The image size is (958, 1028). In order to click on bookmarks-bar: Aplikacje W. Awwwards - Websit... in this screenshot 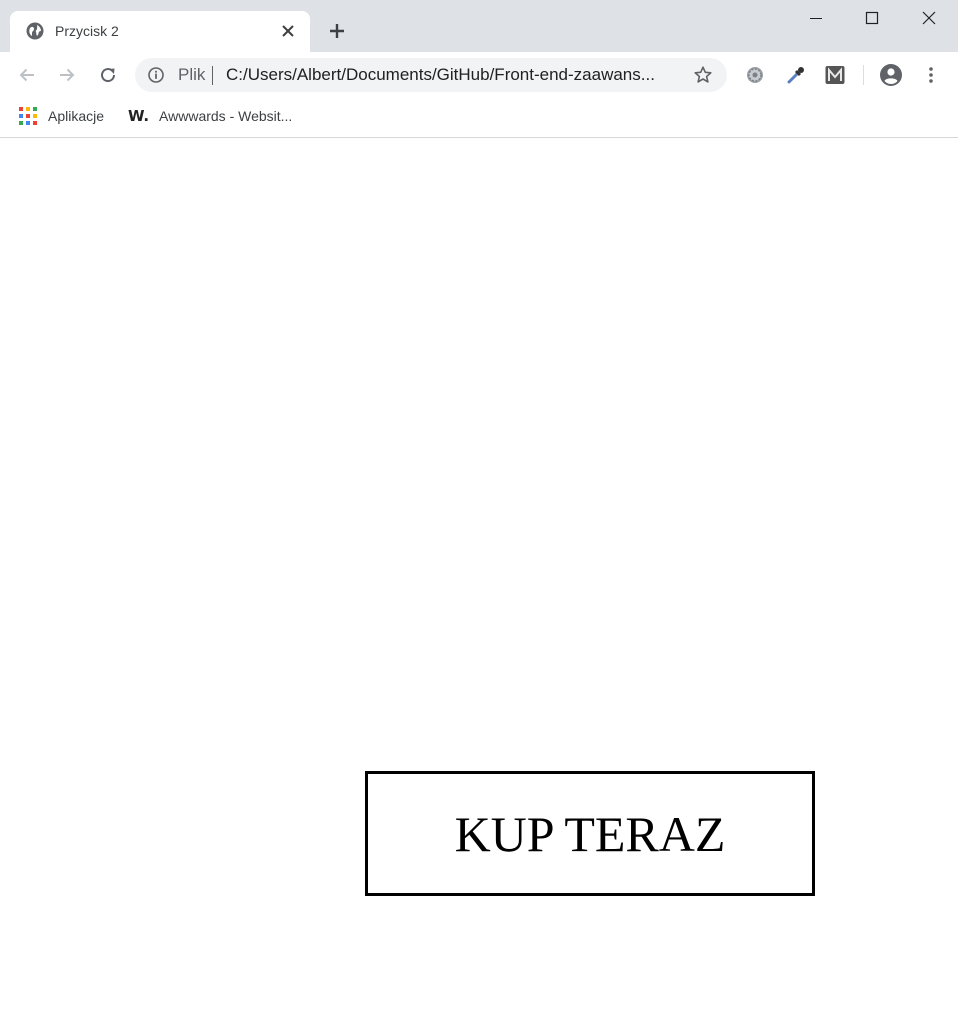, I will do `click(479, 118)`.